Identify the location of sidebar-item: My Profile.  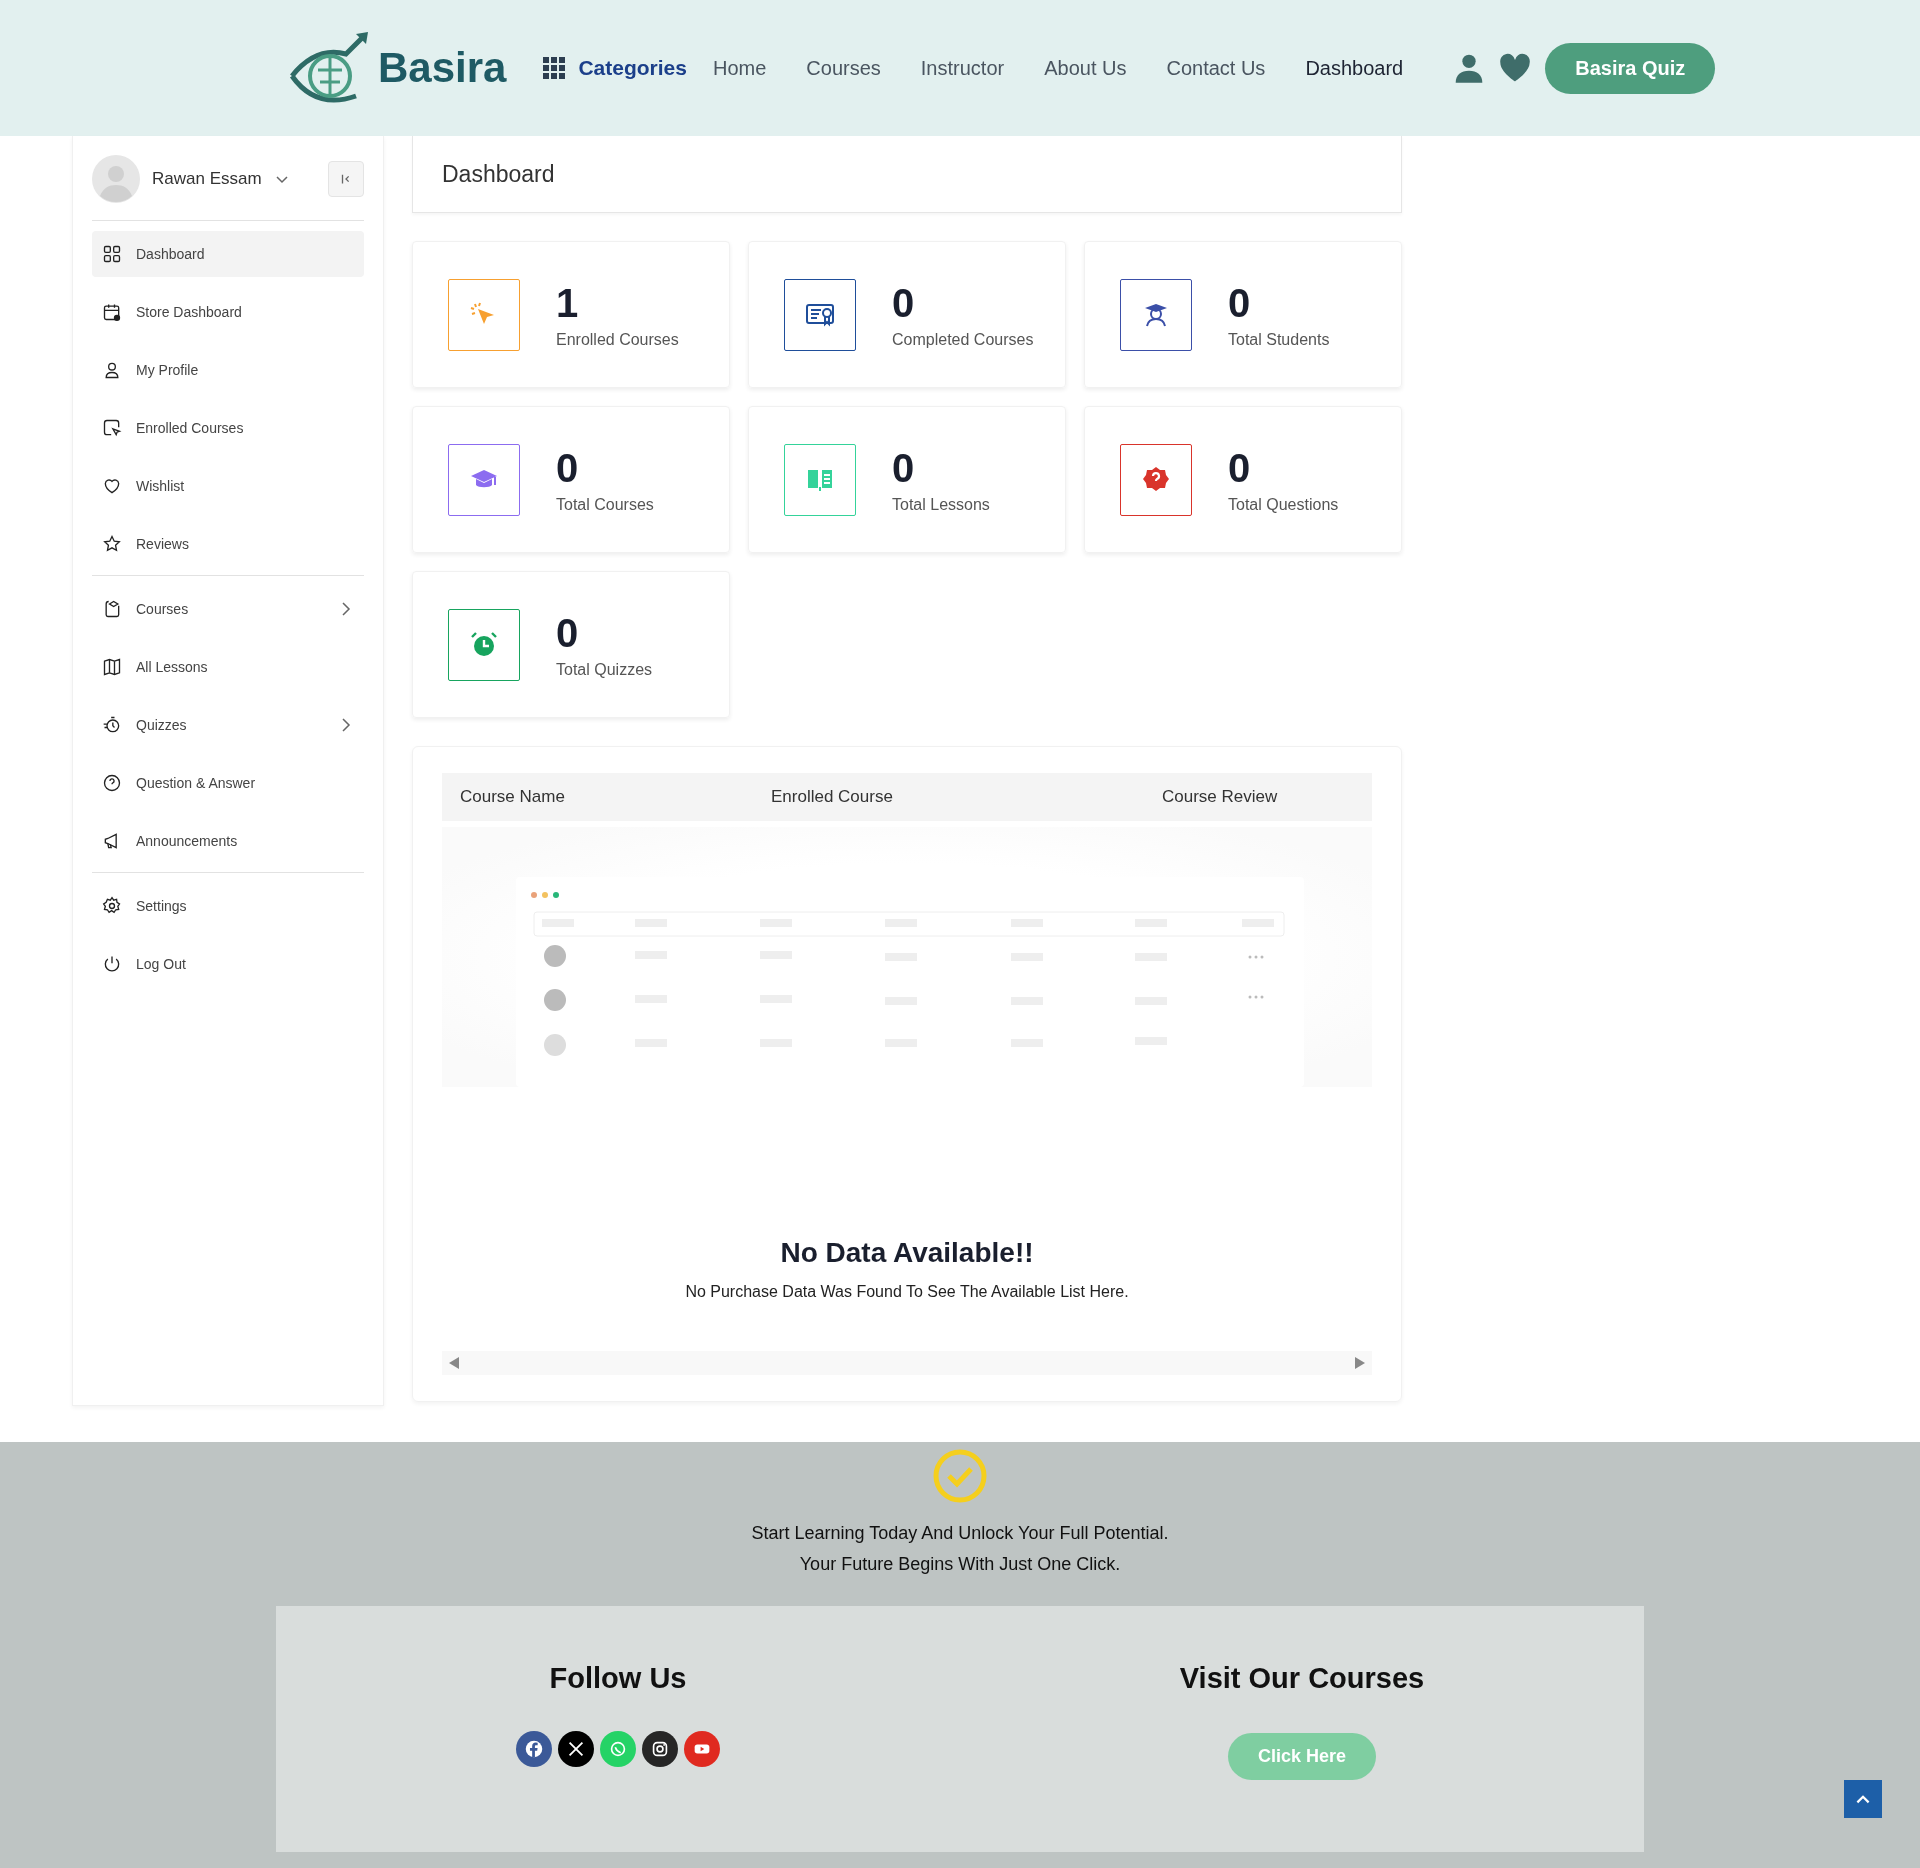
(228, 370).